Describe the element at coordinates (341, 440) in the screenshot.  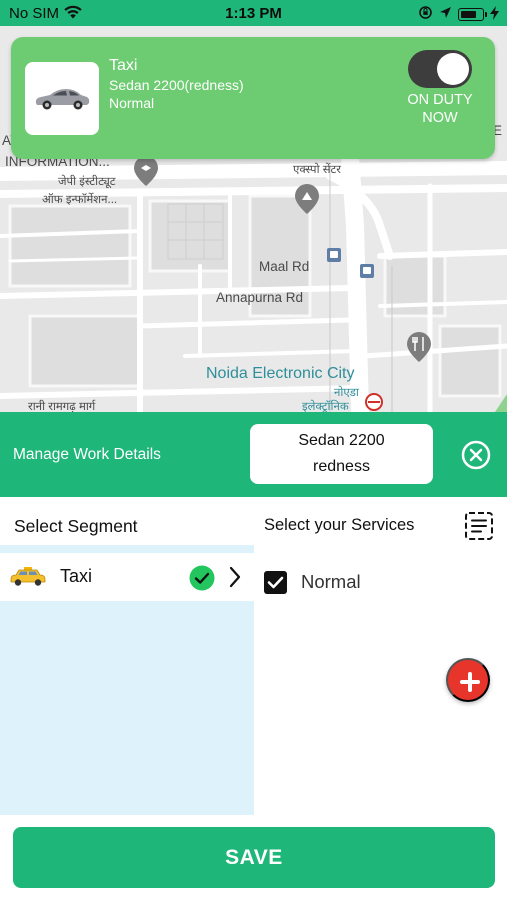
I see `selected-vehicle-line1: Sedan 2200` at that location.